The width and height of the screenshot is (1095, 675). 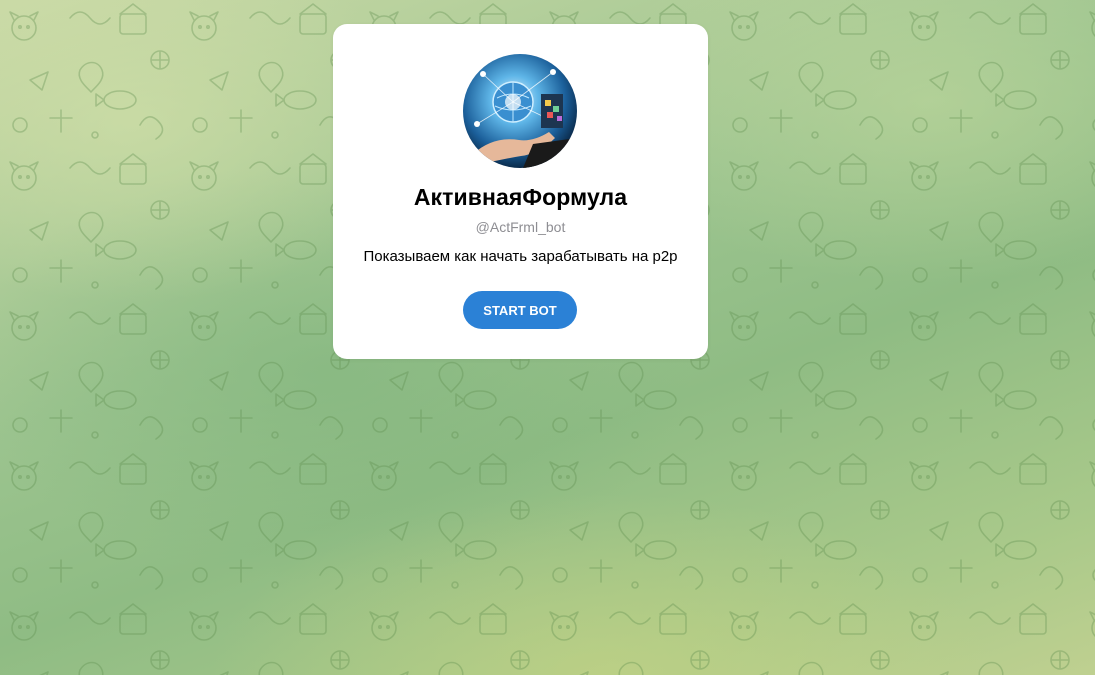 I want to click on bot-username: @ActFrml_bot, so click(x=520, y=227).